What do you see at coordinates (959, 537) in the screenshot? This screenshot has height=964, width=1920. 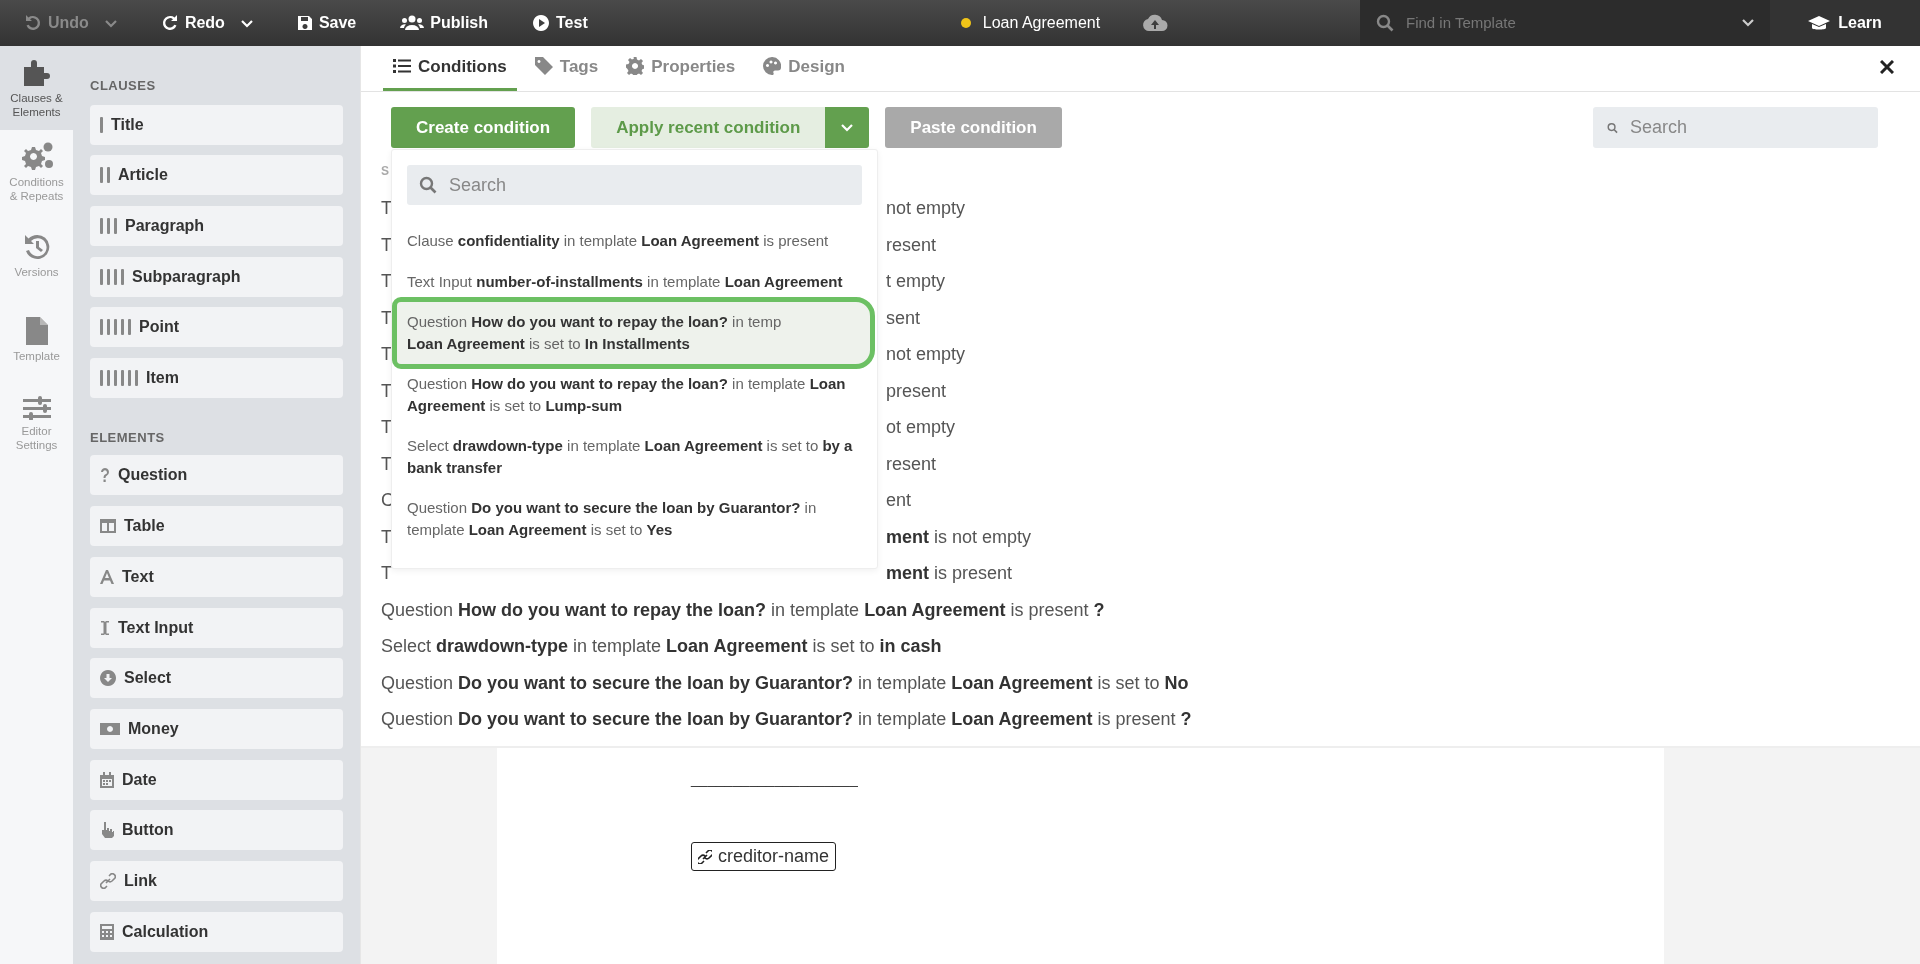 I see `condition-text: ment is not empty` at bounding box center [959, 537].